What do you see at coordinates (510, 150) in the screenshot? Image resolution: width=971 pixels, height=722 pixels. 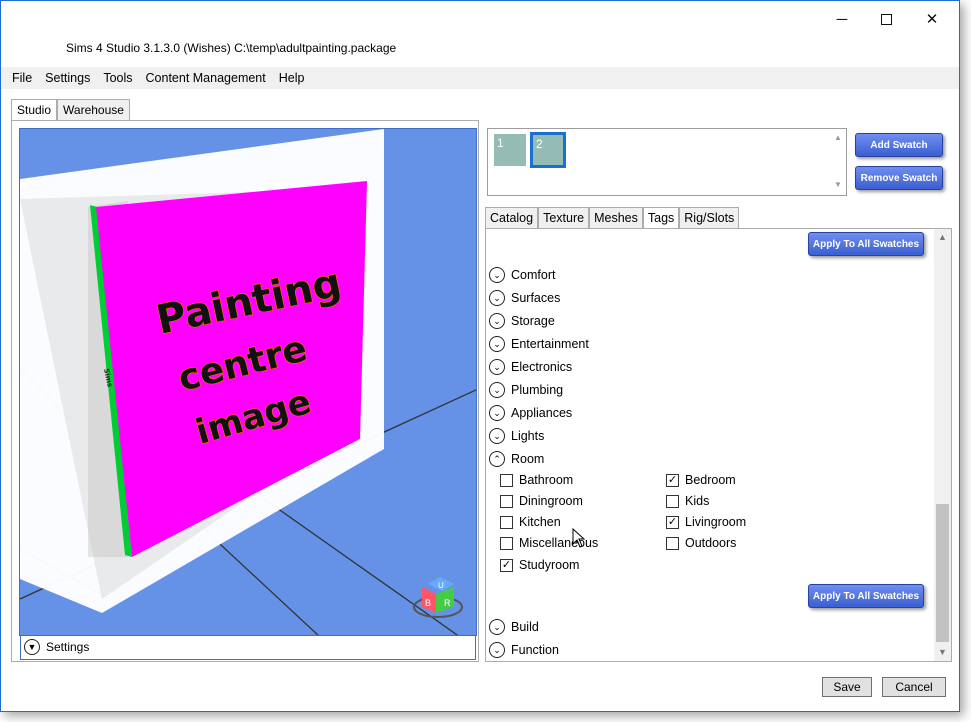 I see `swatch-1: 1` at bounding box center [510, 150].